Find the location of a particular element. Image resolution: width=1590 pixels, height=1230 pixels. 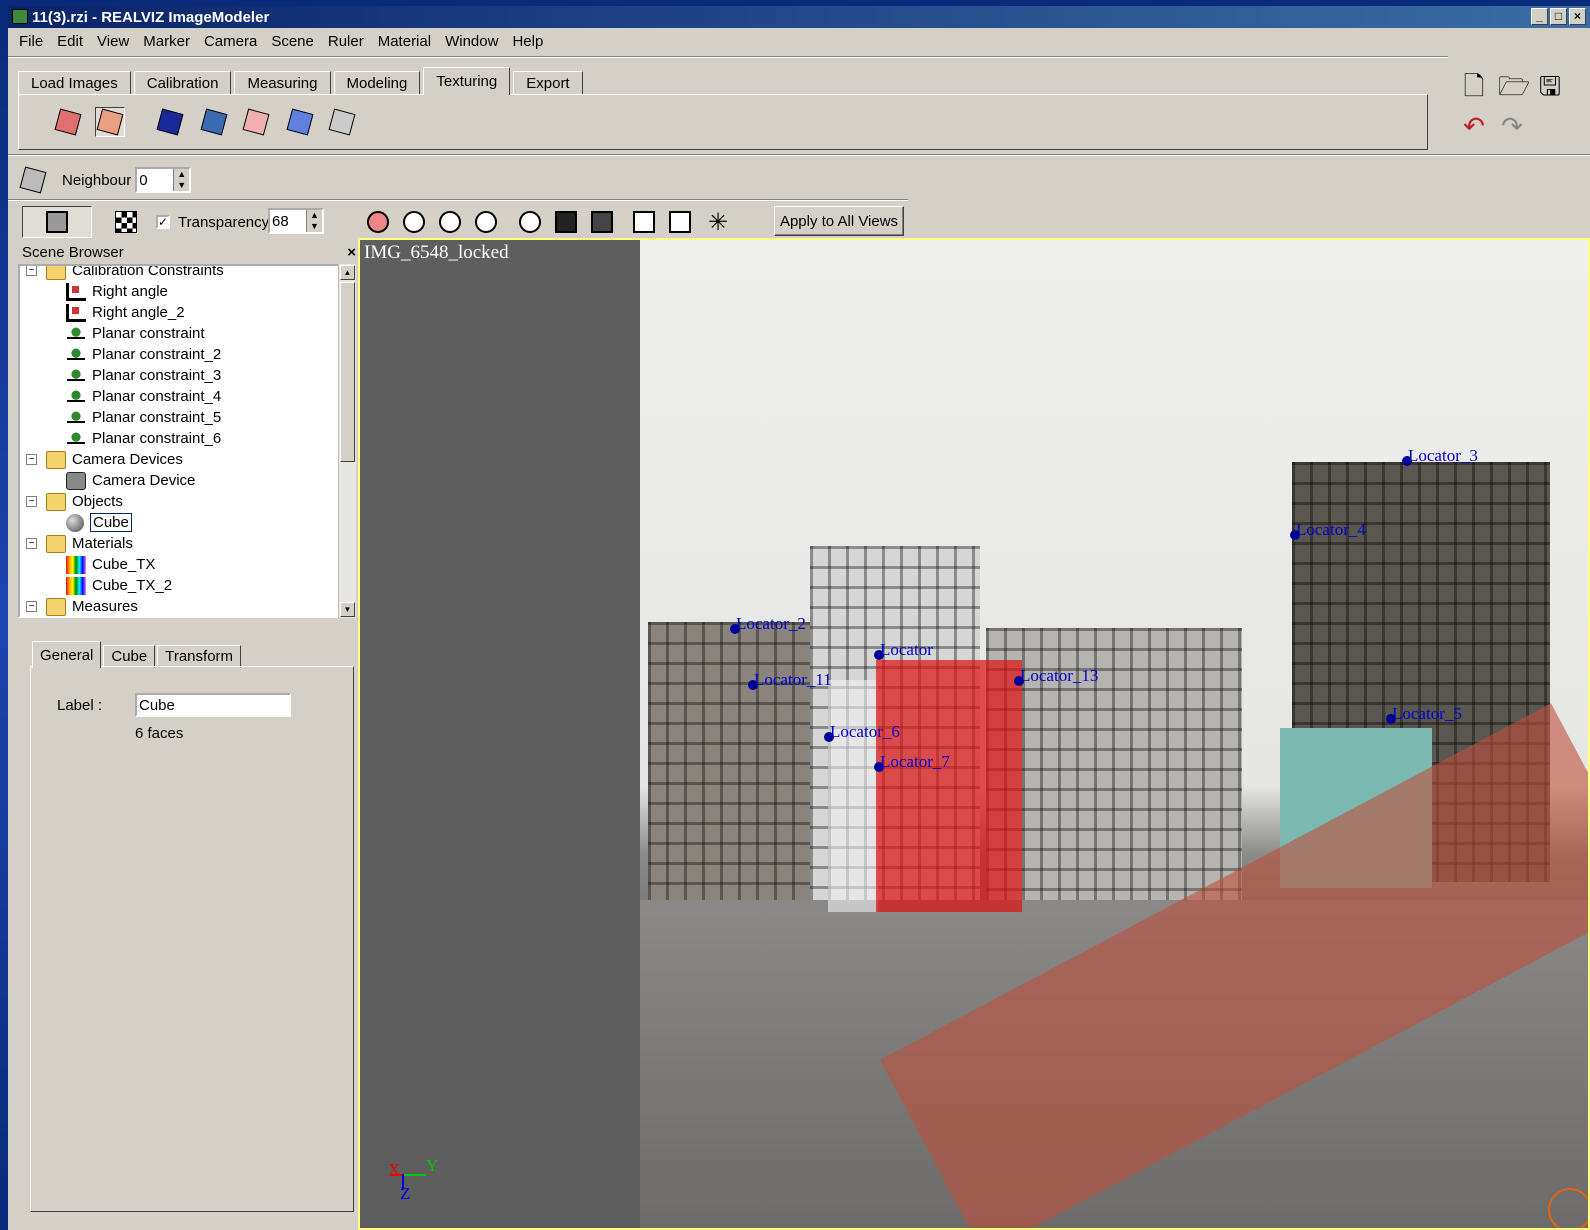

redo-icon: ↷ is located at coordinates (1512, 126).